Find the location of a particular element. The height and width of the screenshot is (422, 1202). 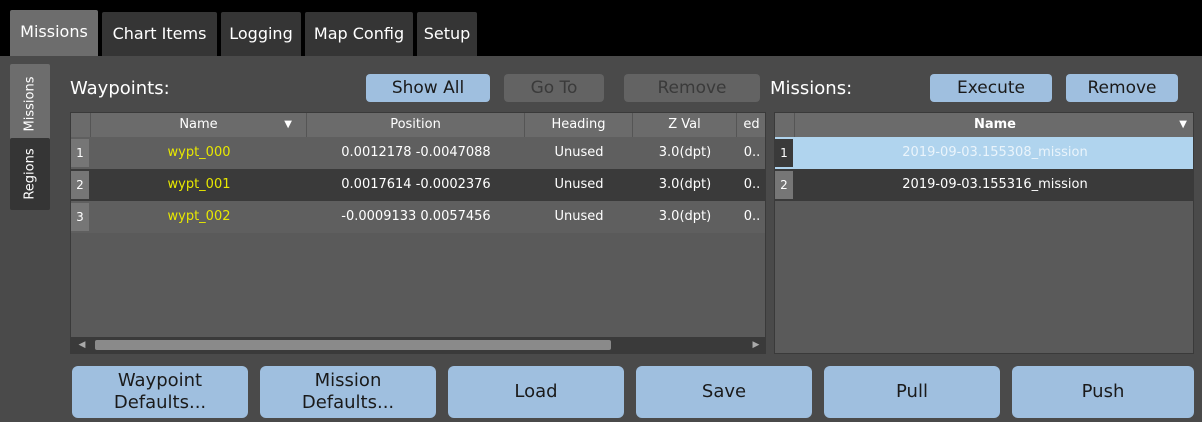

push-button: Push is located at coordinates (1103, 392).